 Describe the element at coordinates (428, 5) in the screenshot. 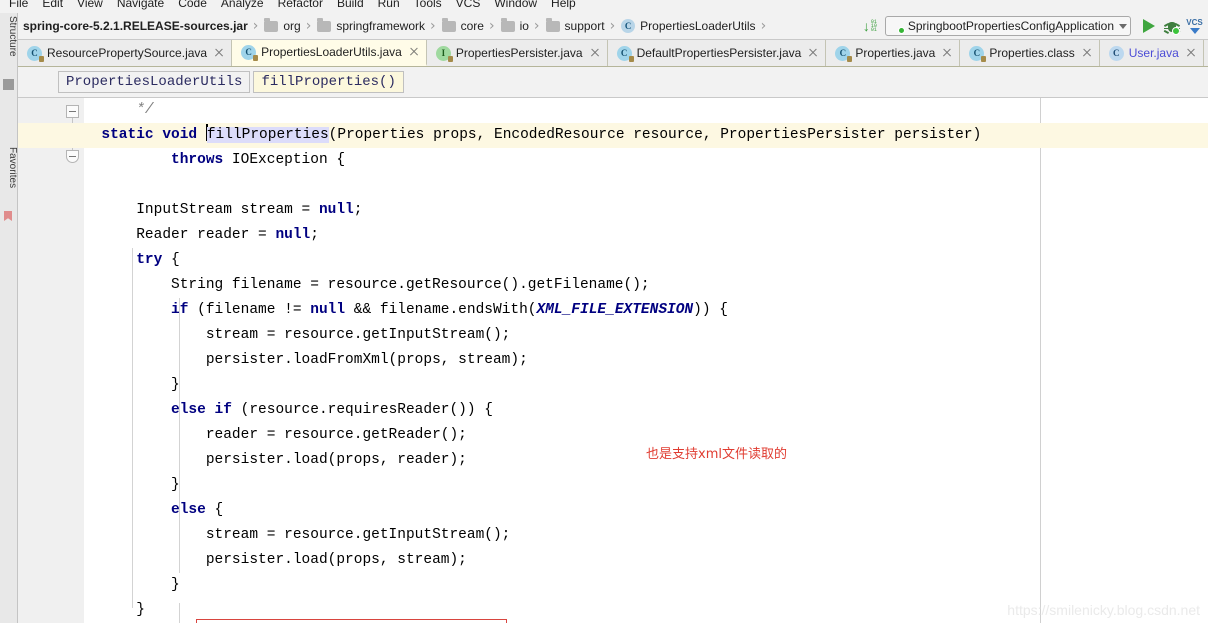

I see `menu-item-tools: Tools` at that location.